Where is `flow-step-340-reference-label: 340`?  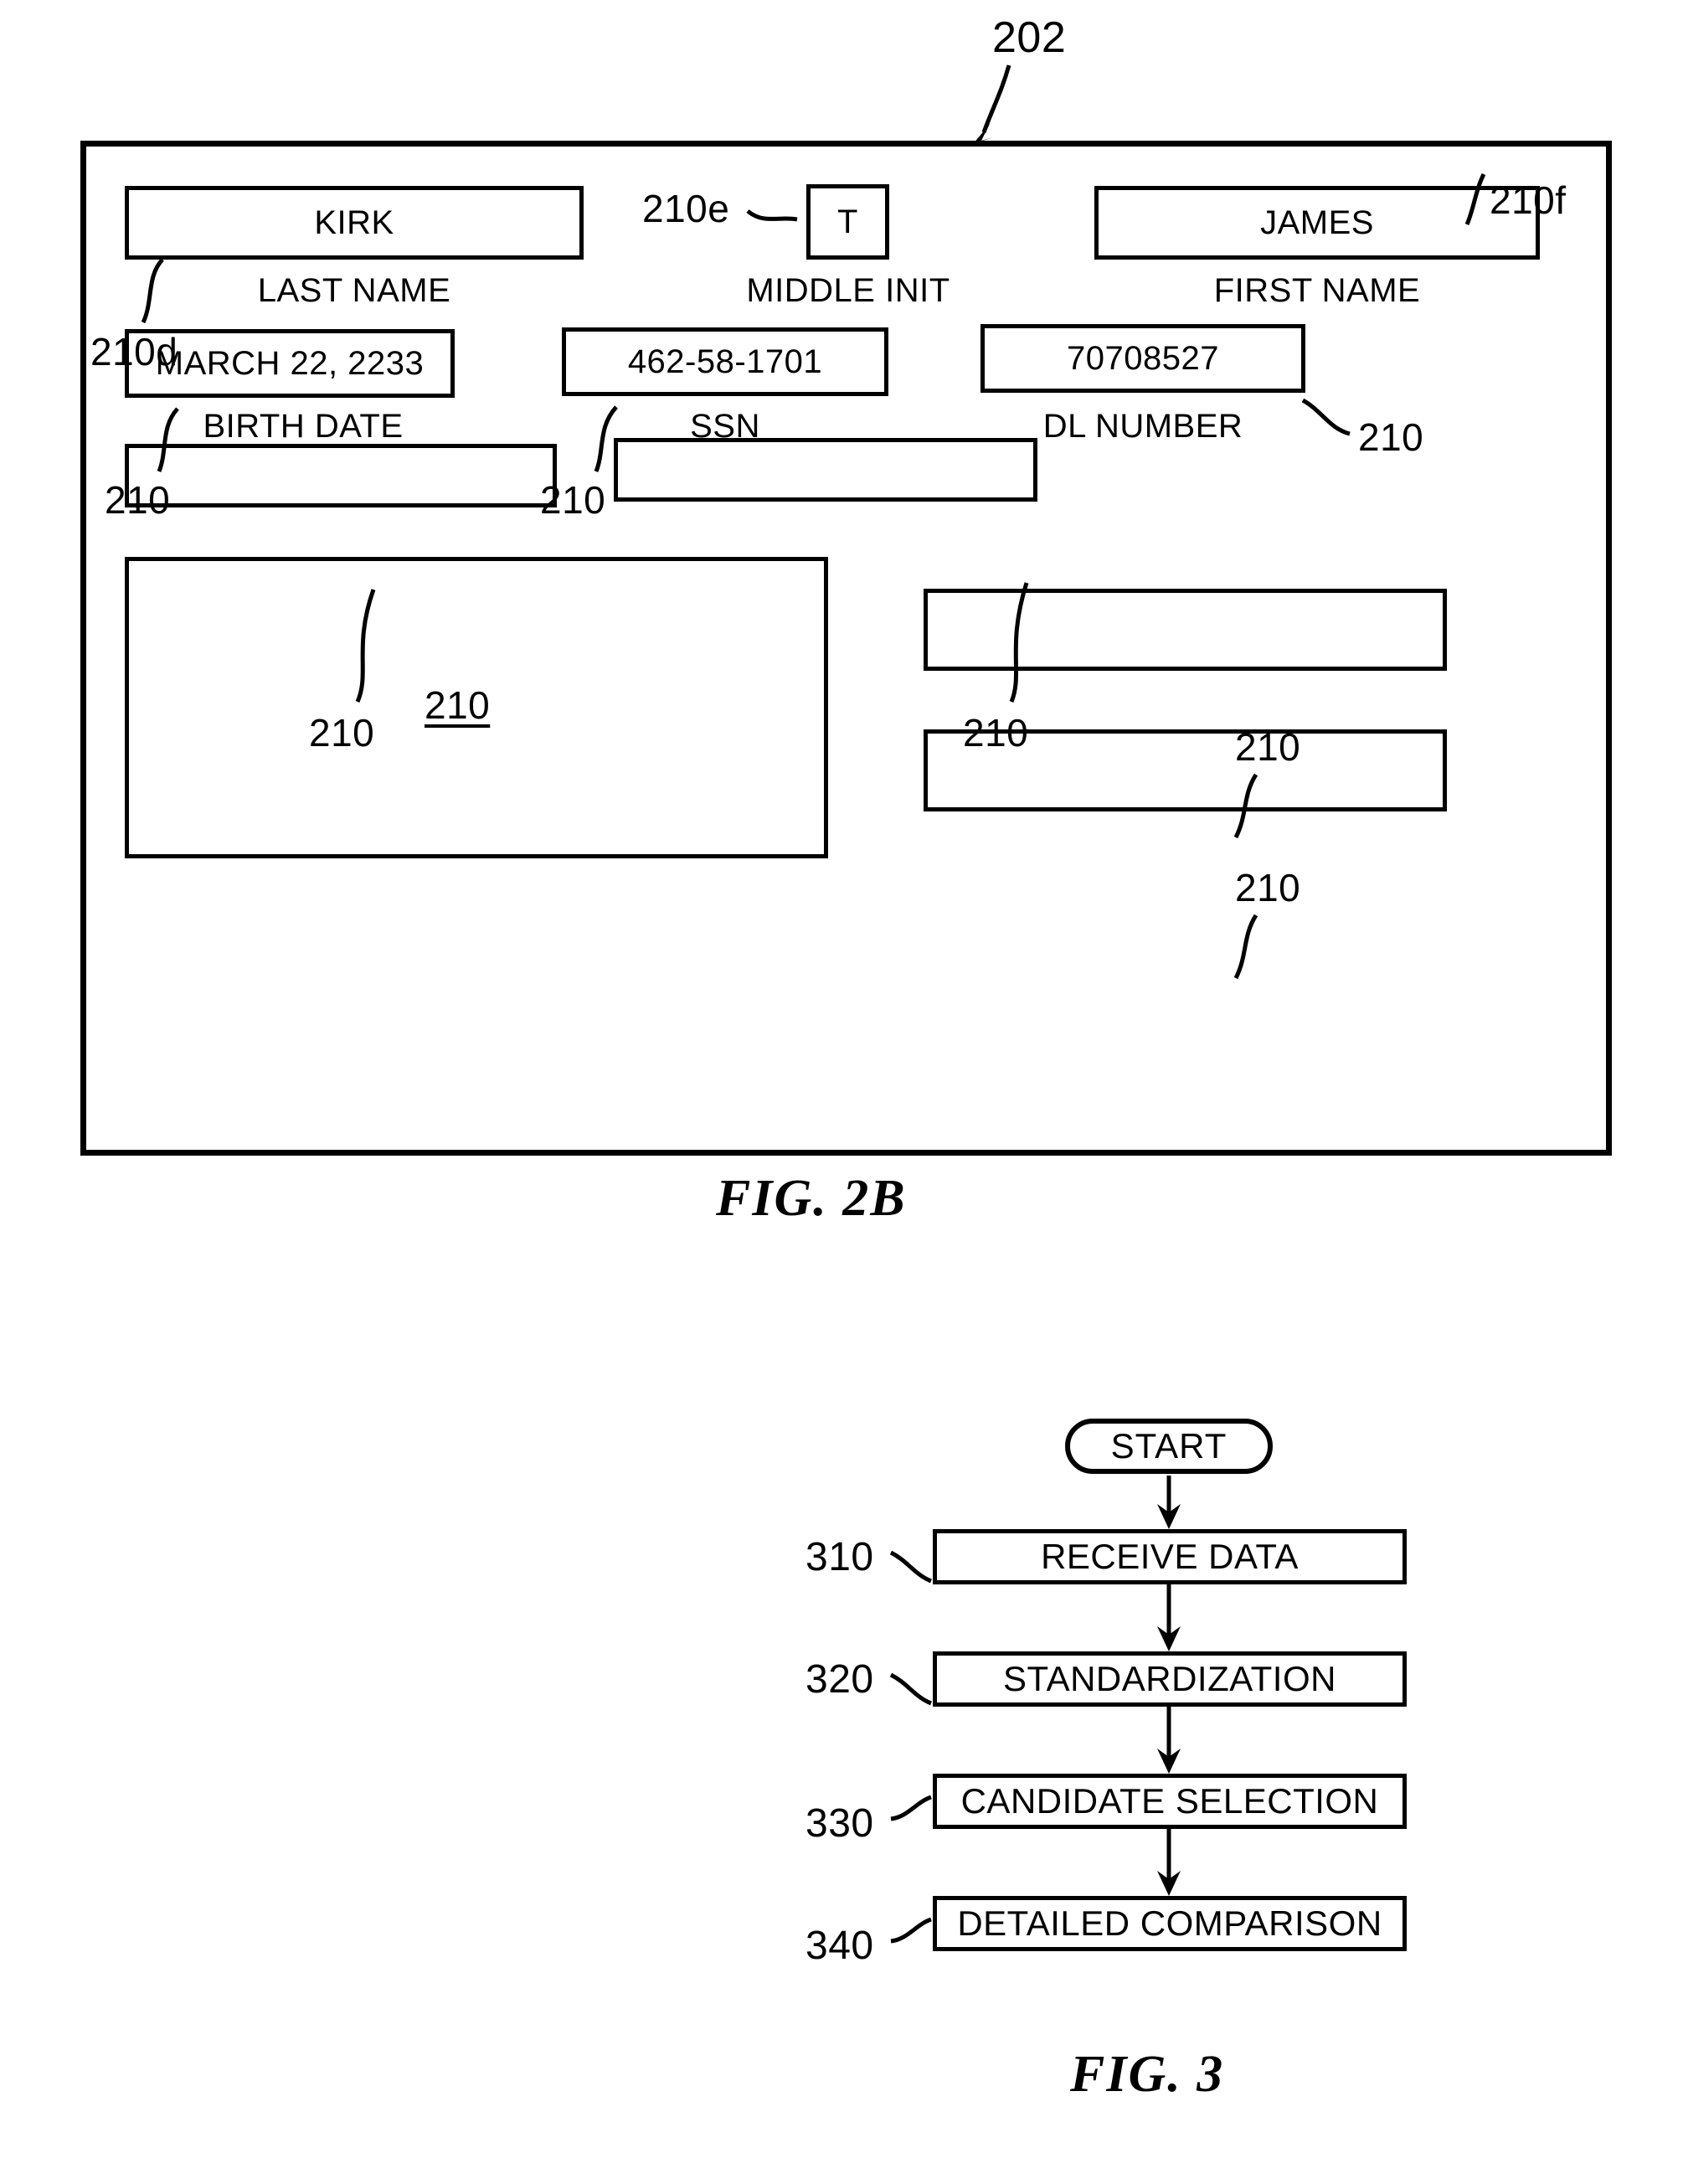
flow-step-340-reference-label: 340 is located at coordinates (839, 1946).